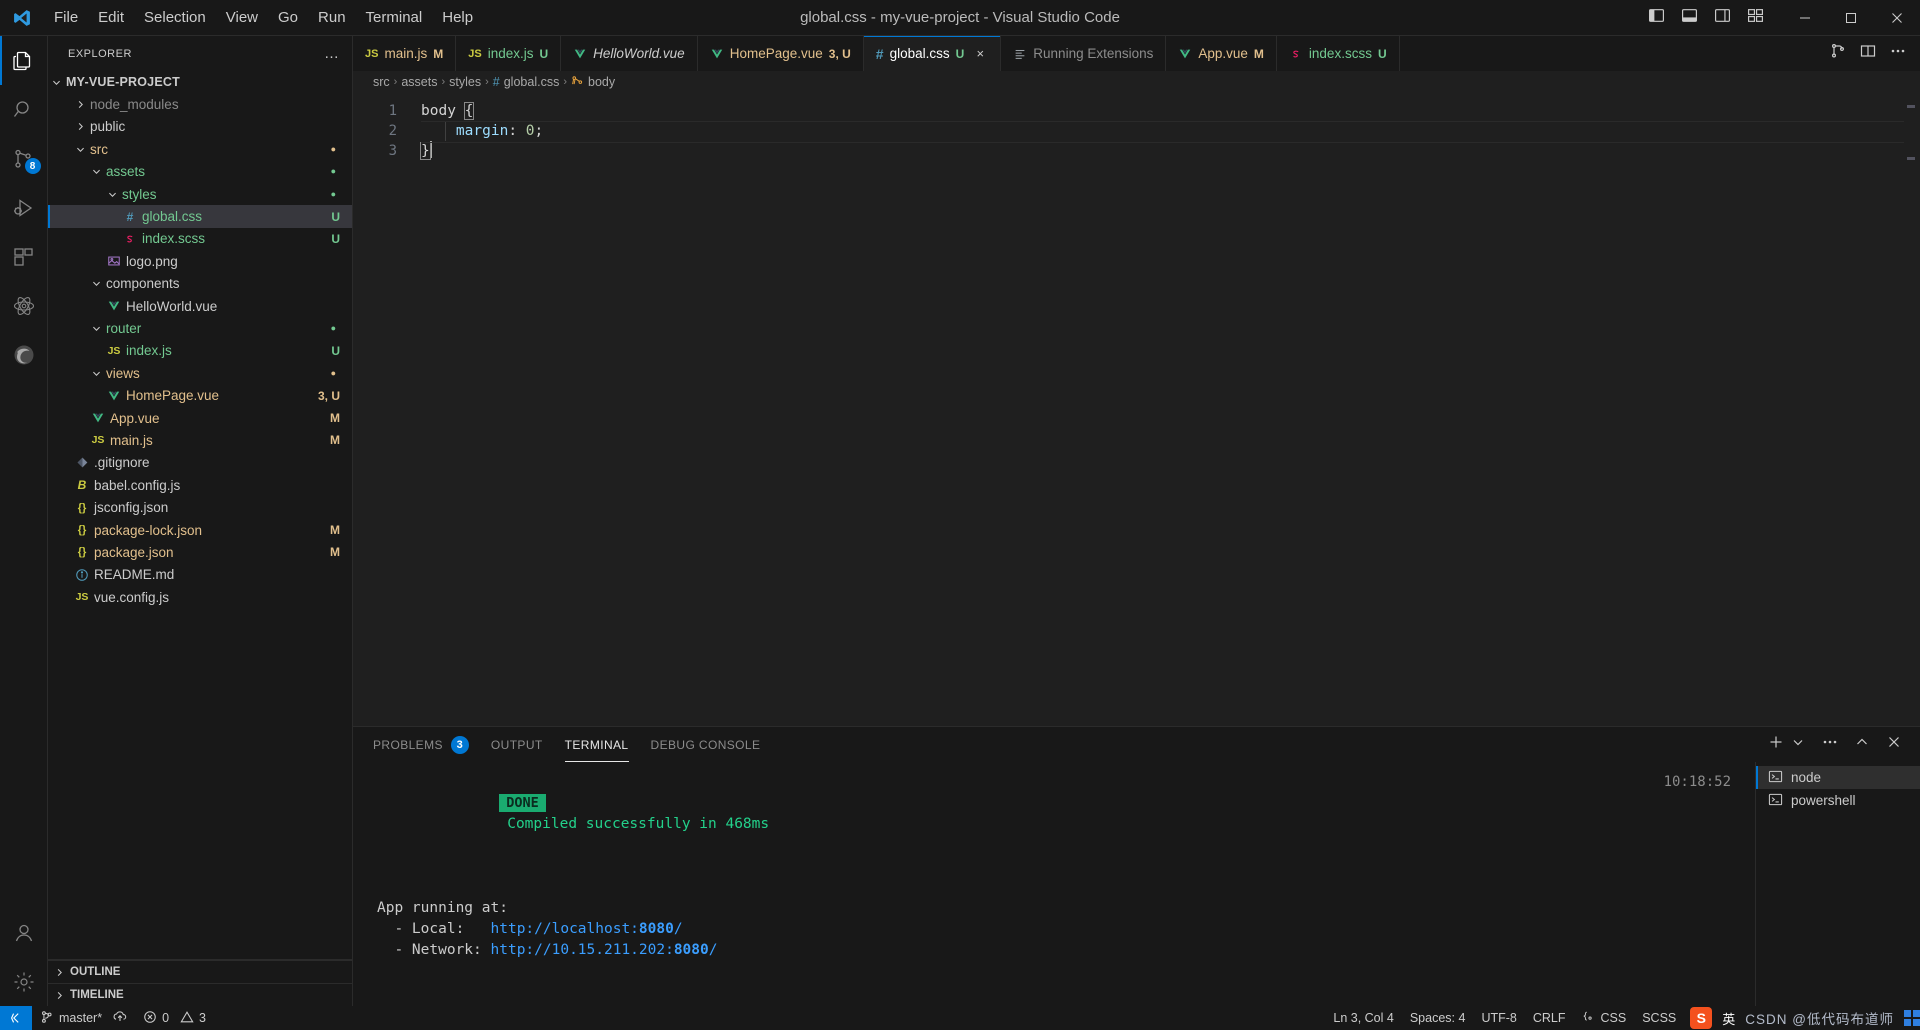  What do you see at coordinates (200, 239) in the screenshot?
I see `tree-item-index-scss: index.scss U` at bounding box center [200, 239].